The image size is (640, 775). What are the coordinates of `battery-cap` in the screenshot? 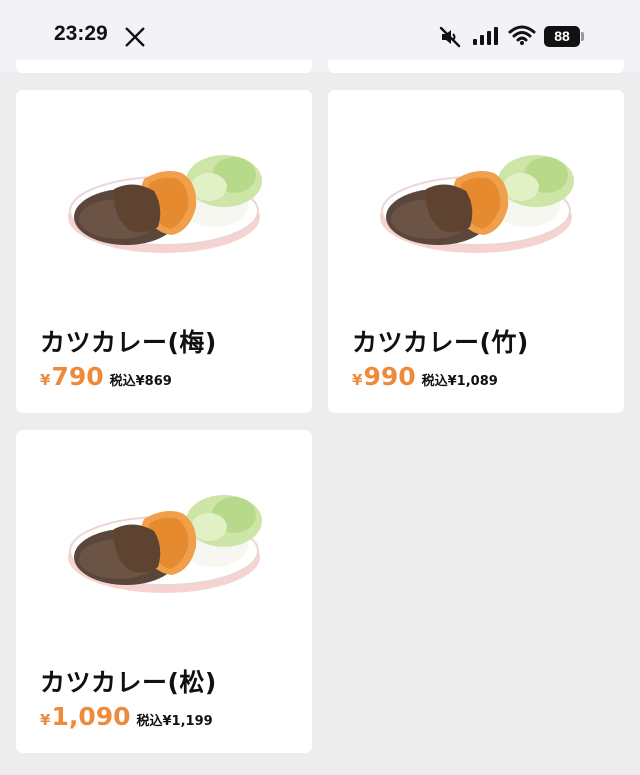 It's located at (582, 36).